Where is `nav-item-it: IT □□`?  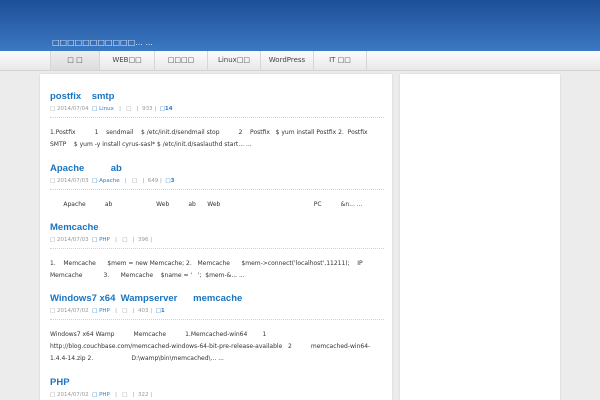
nav-item-it: IT □□ is located at coordinates (340, 60).